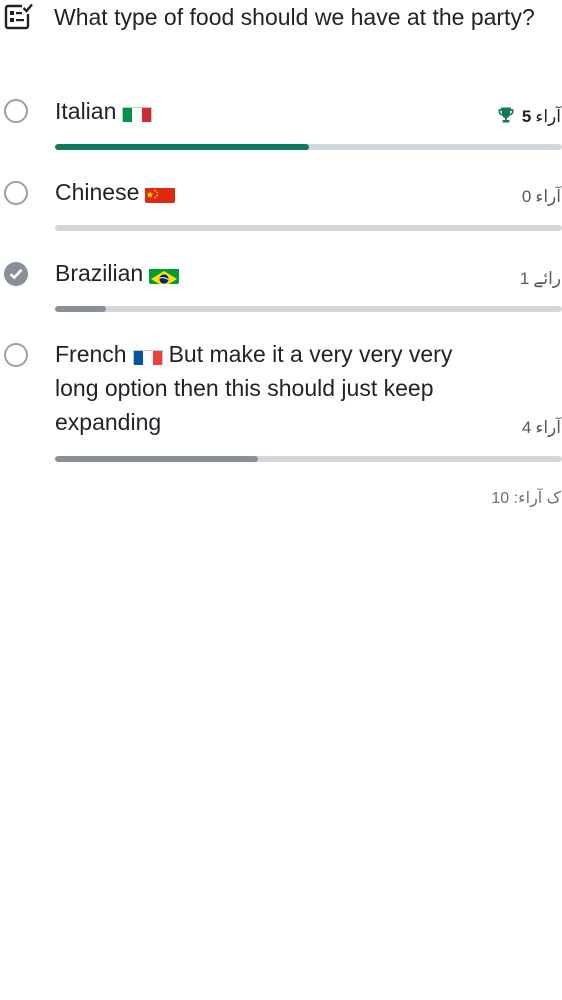 The image size is (562, 1000). What do you see at coordinates (547, 278) in the screenshot?
I see `vote-suffix: رائے` at bounding box center [547, 278].